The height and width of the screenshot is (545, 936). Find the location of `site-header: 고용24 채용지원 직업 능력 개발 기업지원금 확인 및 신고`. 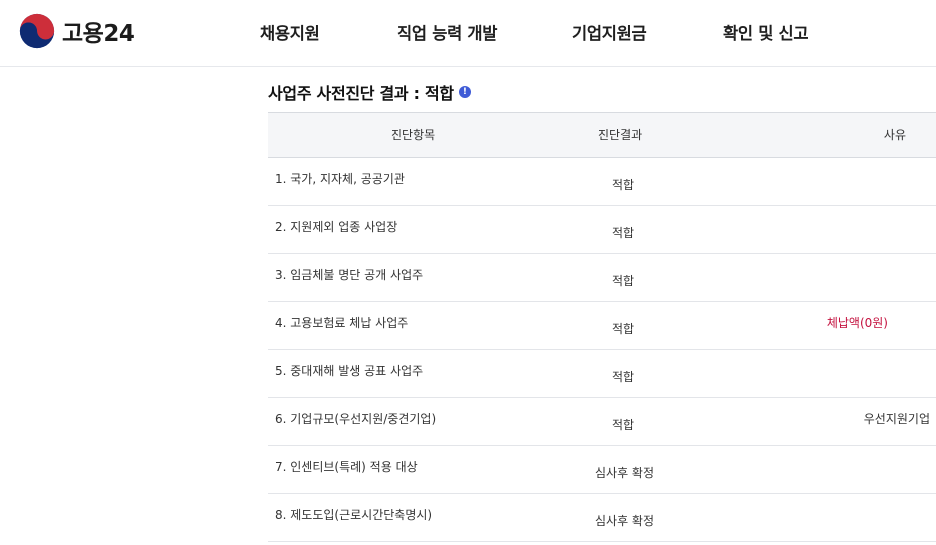

site-header: 고용24 채용지원 직업 능력 개발 기업지원금 확인 및 신고 is located at coordinates (468, 33).